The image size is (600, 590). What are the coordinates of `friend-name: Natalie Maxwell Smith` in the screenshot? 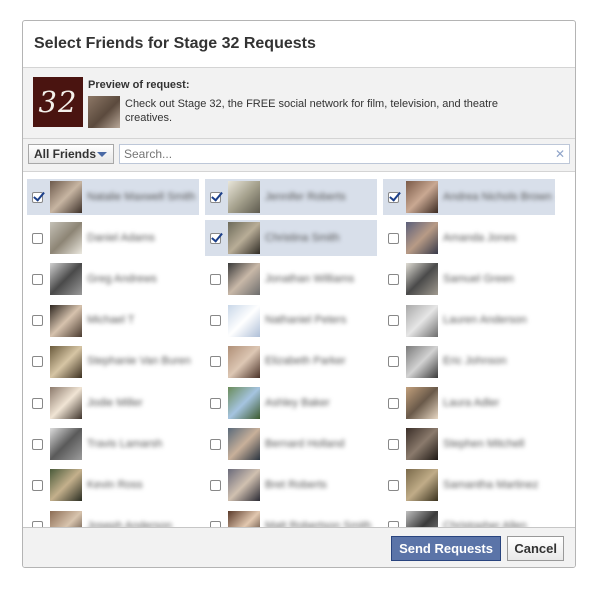 It's located at (141, 196).